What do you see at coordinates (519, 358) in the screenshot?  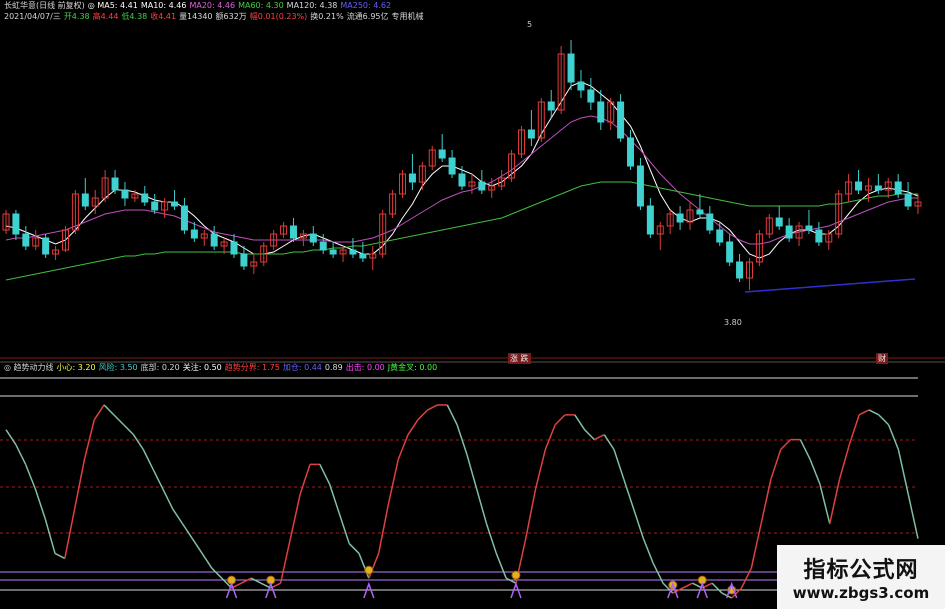 I see `event-badge: 涨 跌` at bounding box center [519, 358].